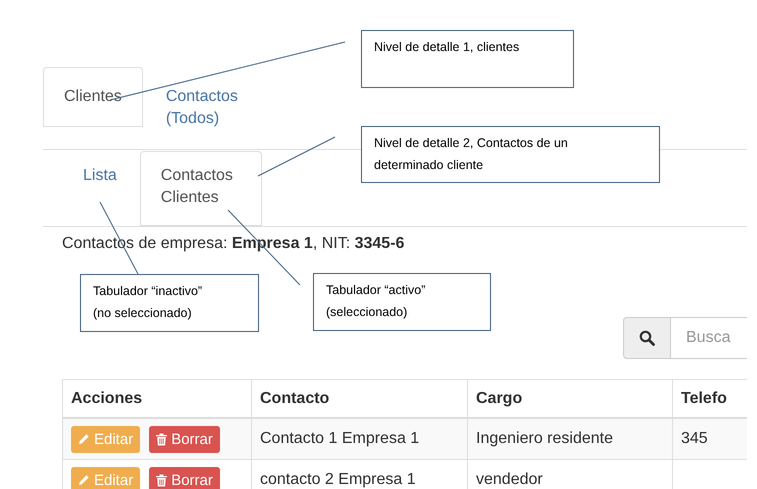 This screenshot has height=489, width=757. I want to click on search-field: Busca, so click(709, 338).